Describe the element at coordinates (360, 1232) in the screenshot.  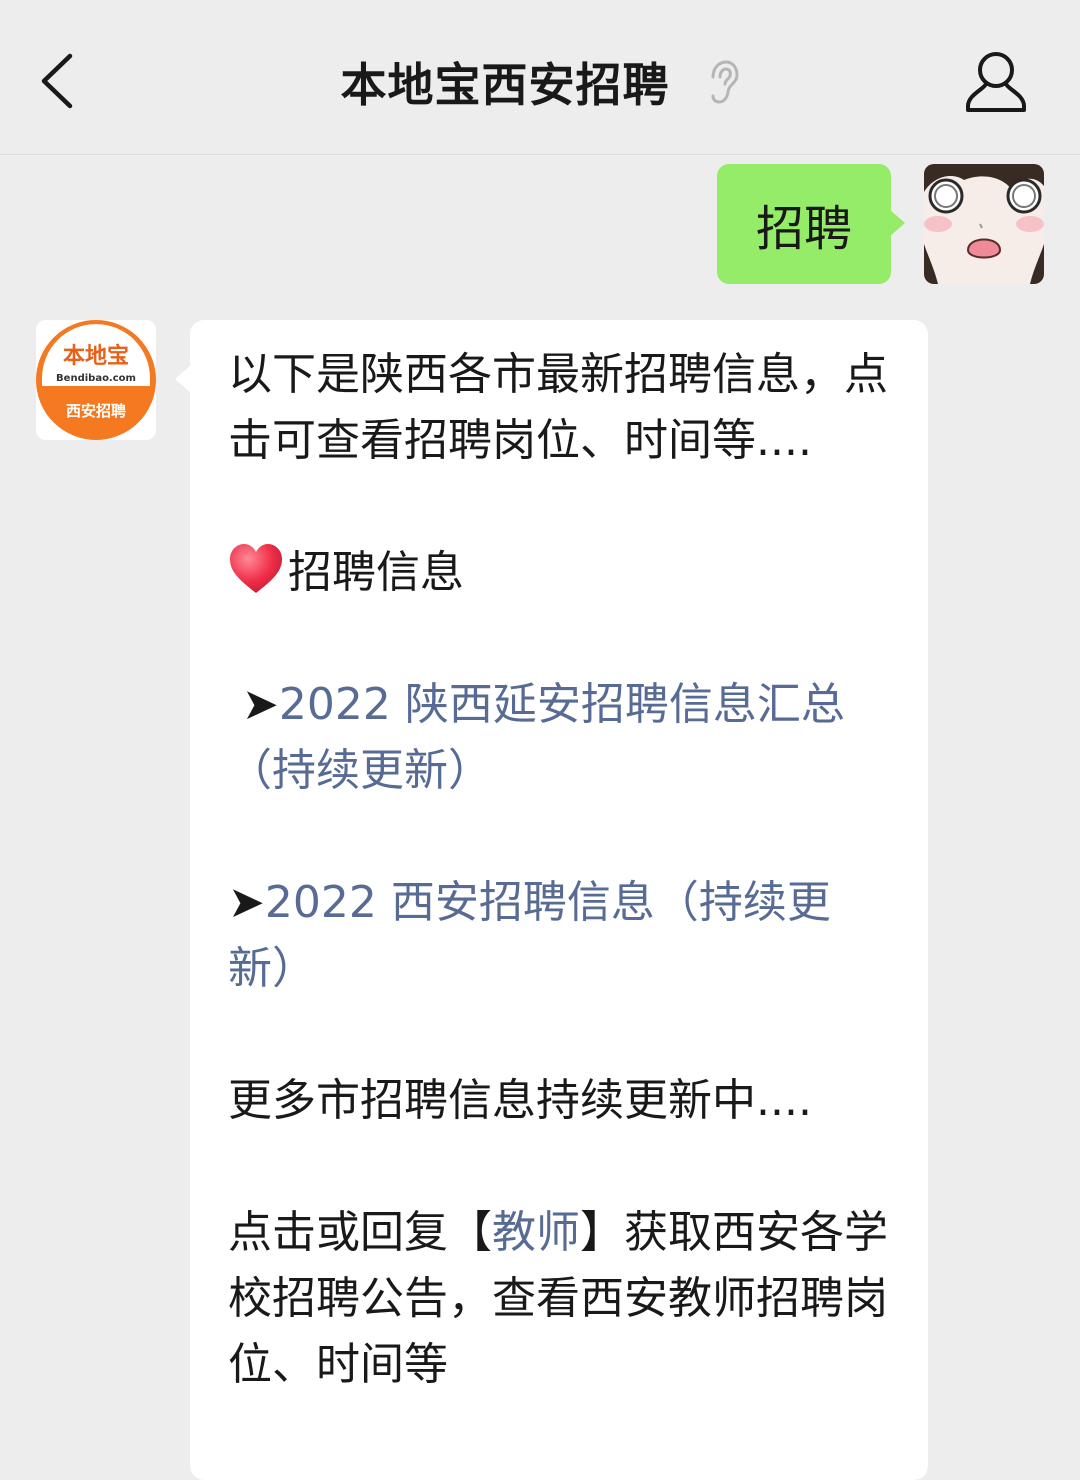
I see `teacher-pre-text: 点击或回复【` at that location.